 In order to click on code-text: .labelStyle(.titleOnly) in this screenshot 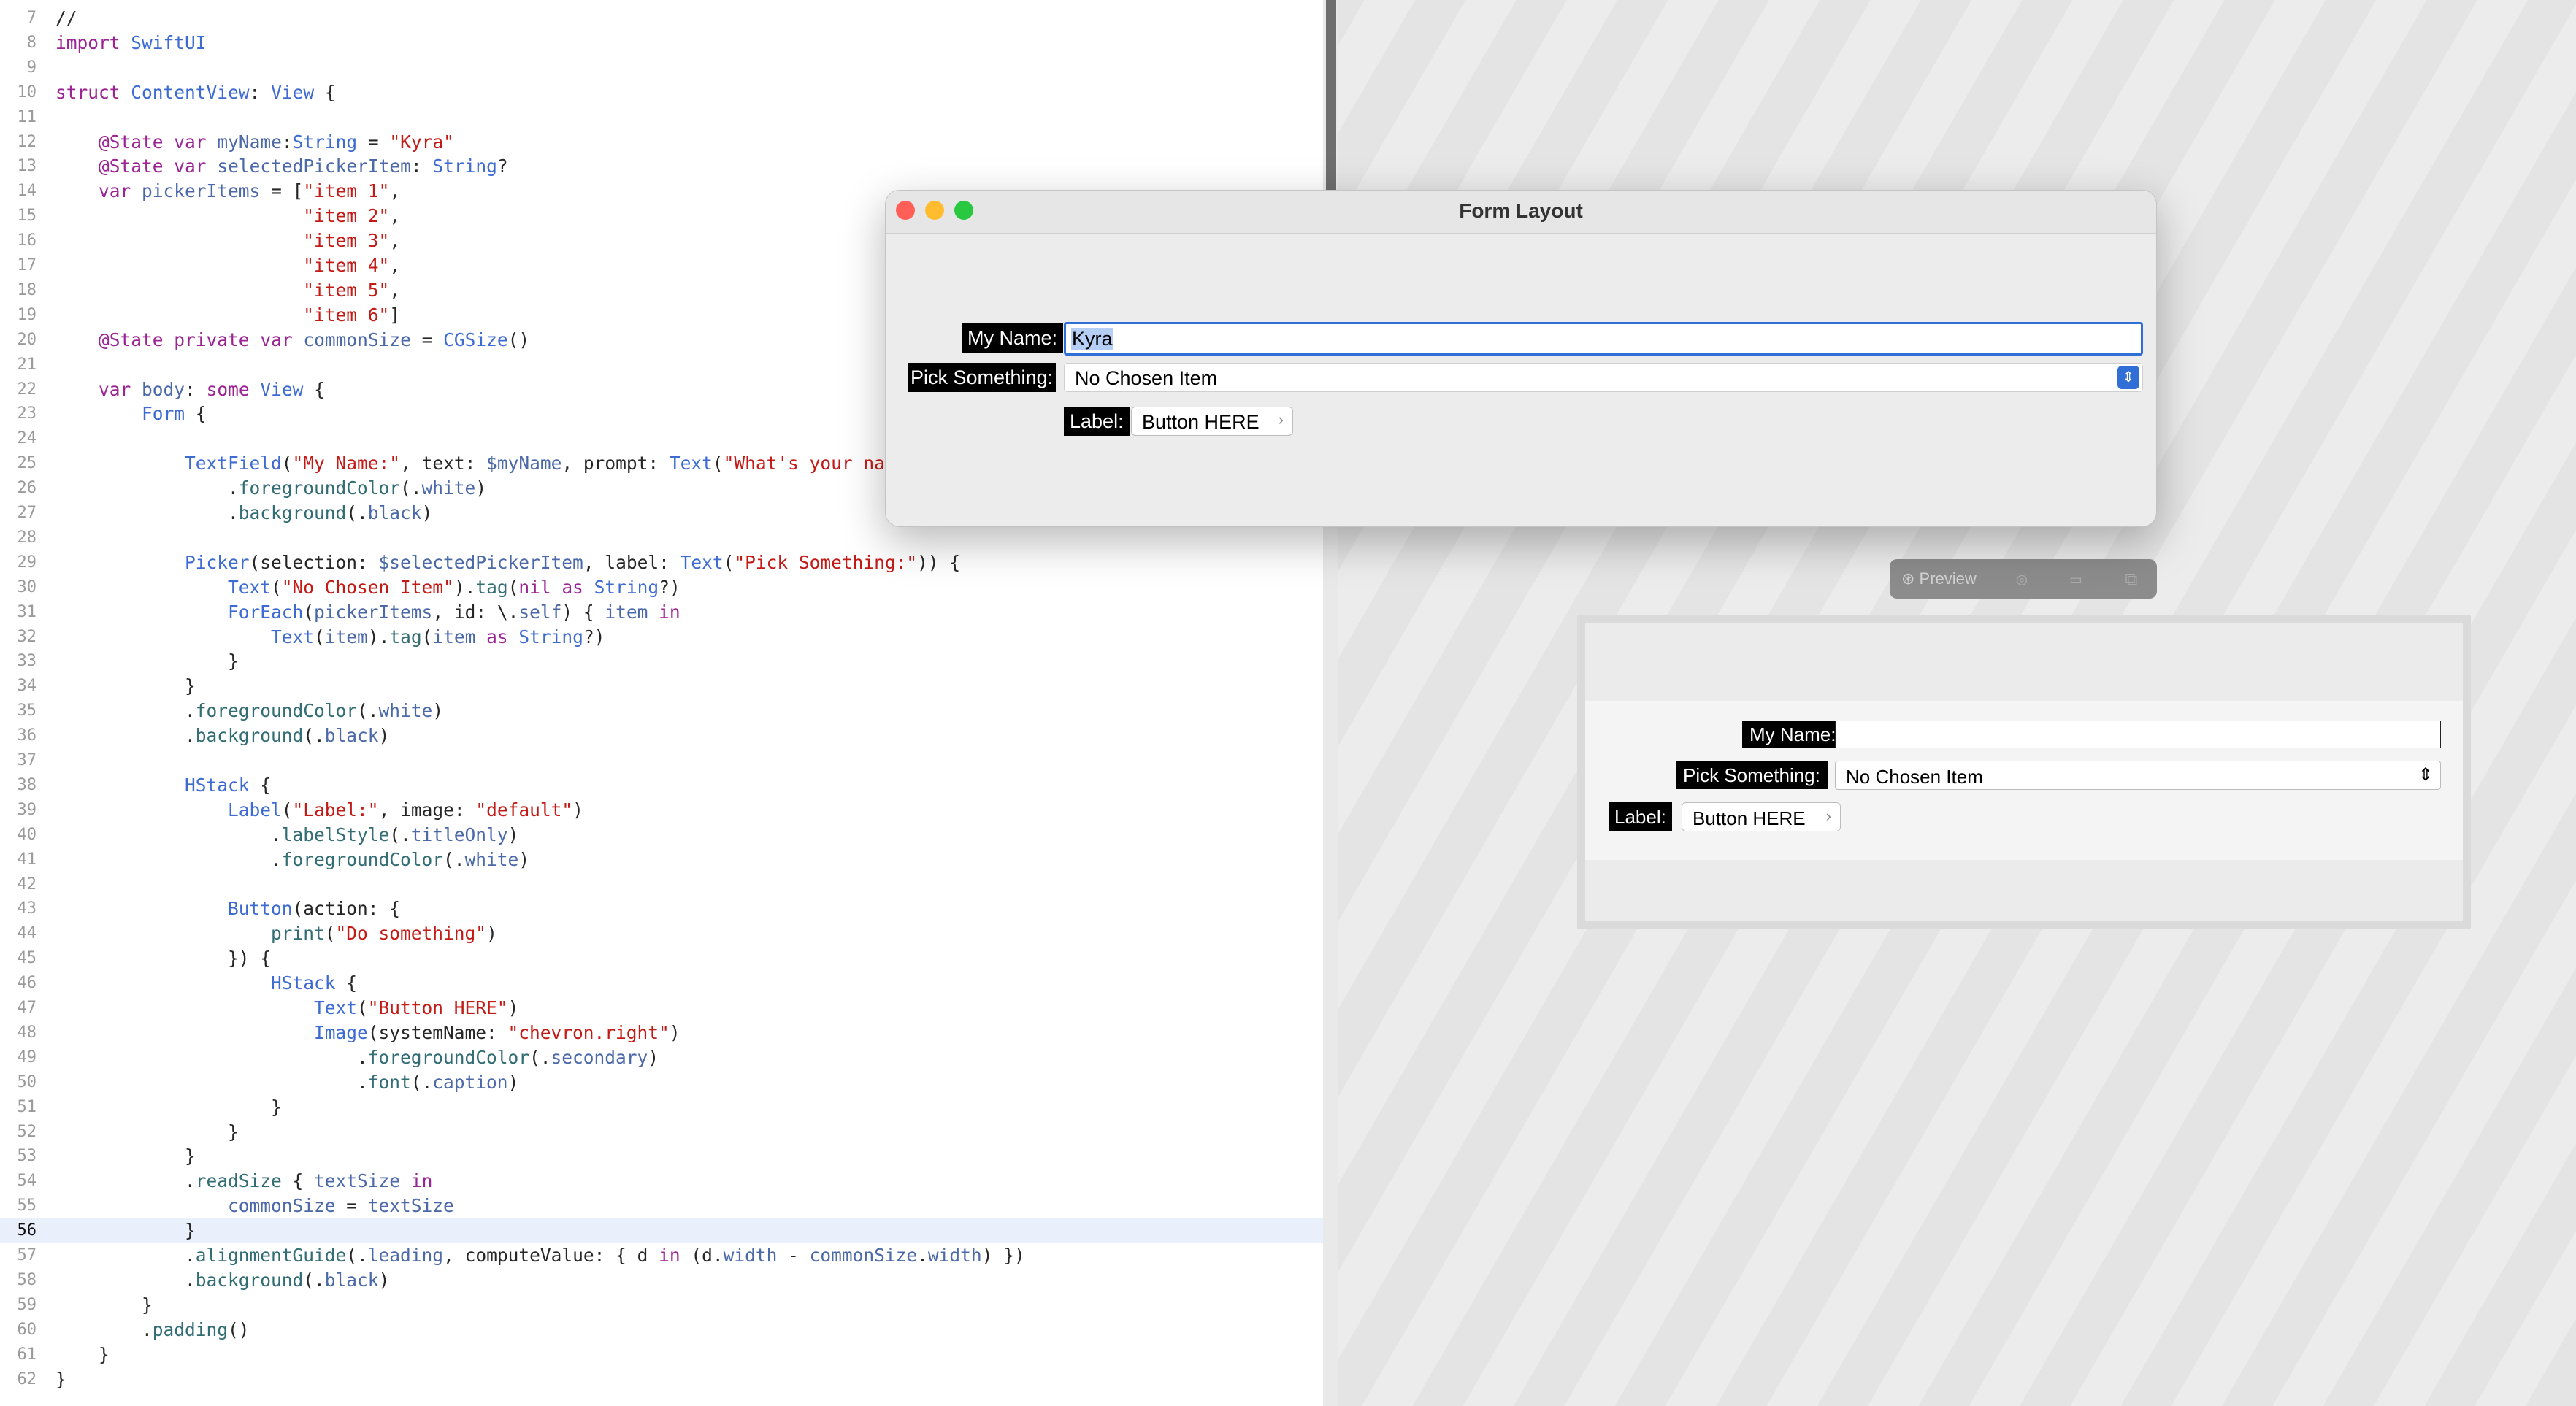, I will do `click(286, 835)`.